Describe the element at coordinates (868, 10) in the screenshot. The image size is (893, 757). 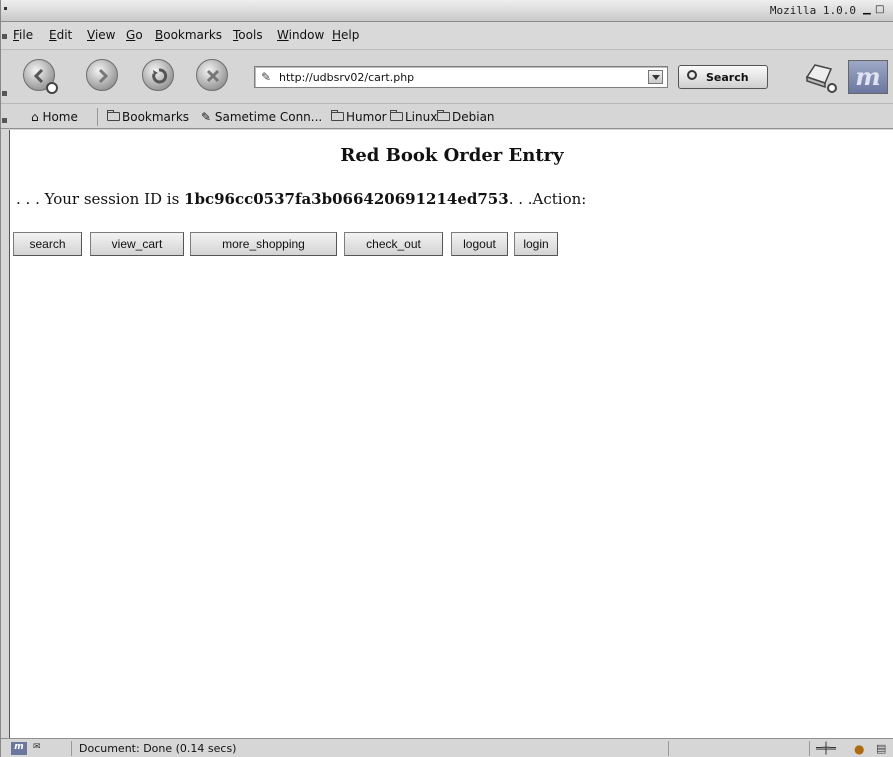
I see `minimize-icon: ▁` at that location.